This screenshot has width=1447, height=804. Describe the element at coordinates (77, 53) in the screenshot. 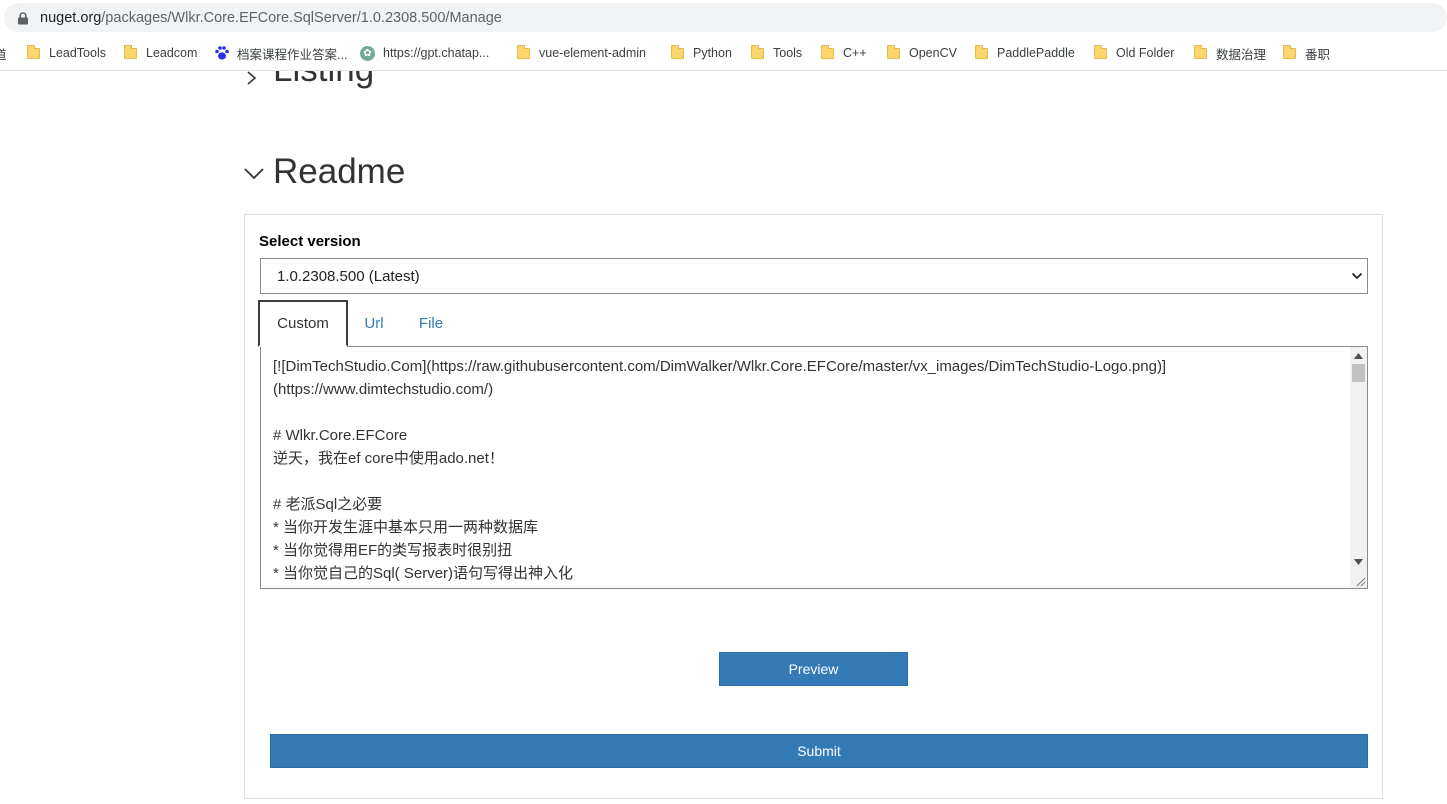

I see `bookmark-label: LeadTools` at that location.